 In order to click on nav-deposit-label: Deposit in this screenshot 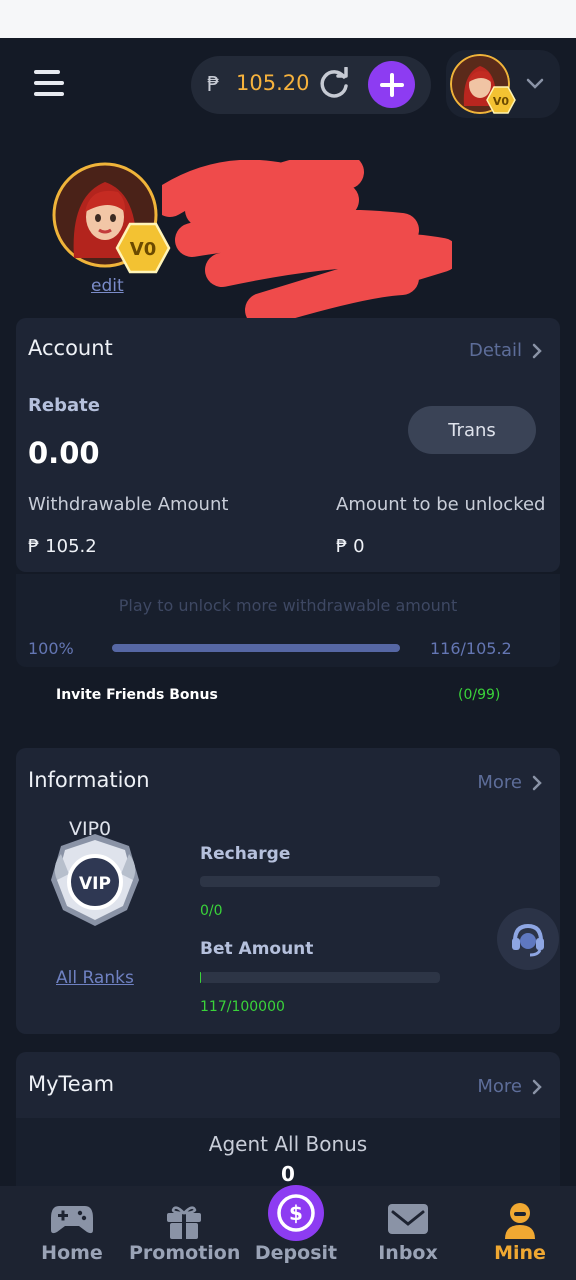, I will do `click(296, 1253)`.